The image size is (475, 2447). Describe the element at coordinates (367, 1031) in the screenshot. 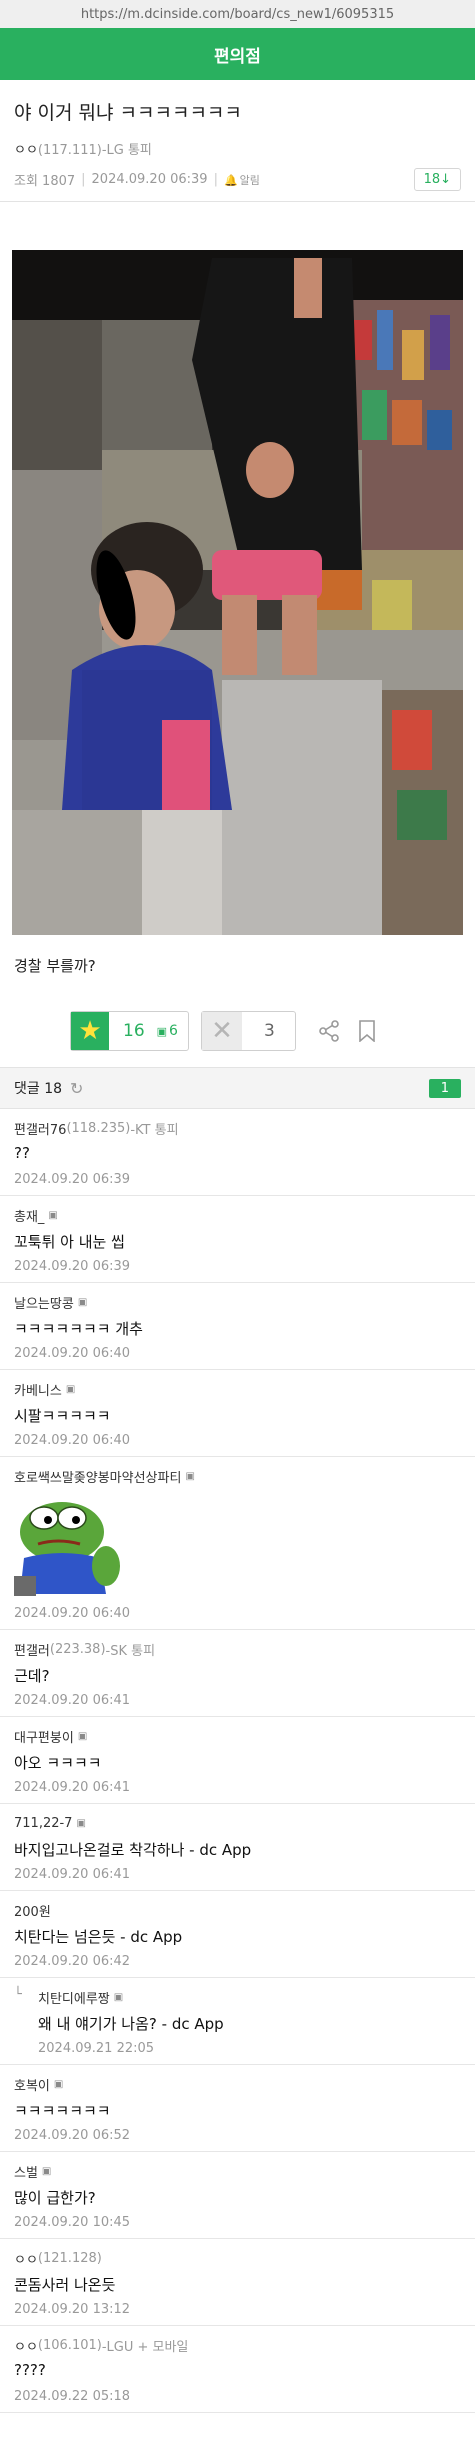

I see `bookmark-icon` at that location.